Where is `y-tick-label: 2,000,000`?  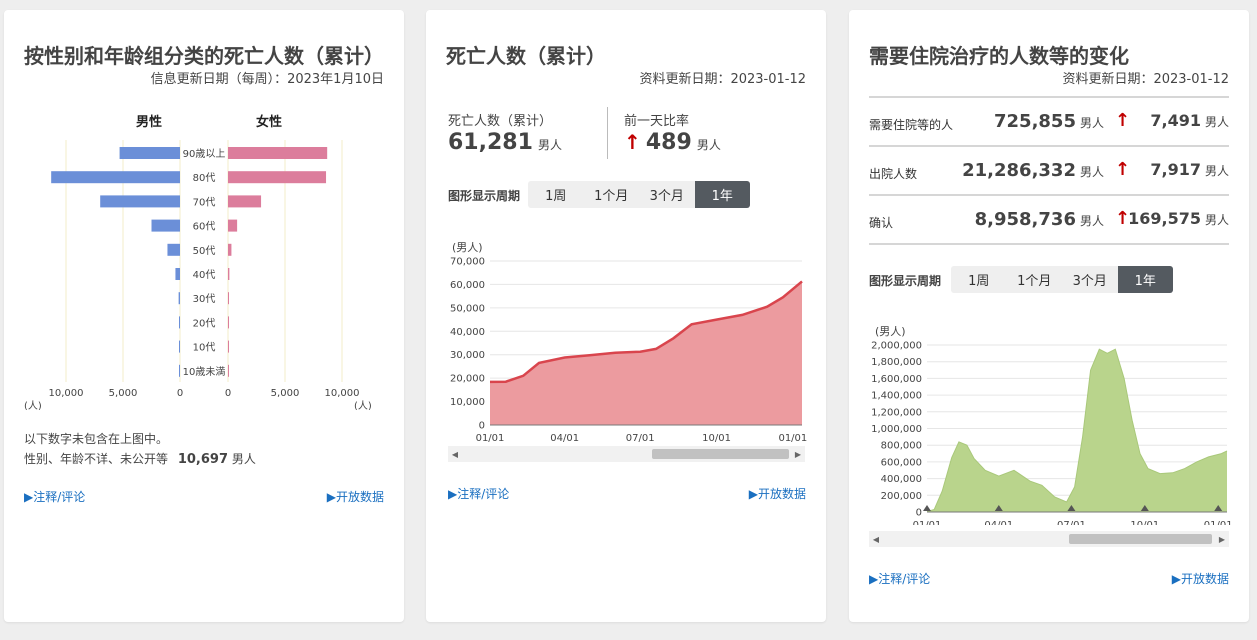 y-tick-label: 2,000,000 is located at coordinates (896, 346).